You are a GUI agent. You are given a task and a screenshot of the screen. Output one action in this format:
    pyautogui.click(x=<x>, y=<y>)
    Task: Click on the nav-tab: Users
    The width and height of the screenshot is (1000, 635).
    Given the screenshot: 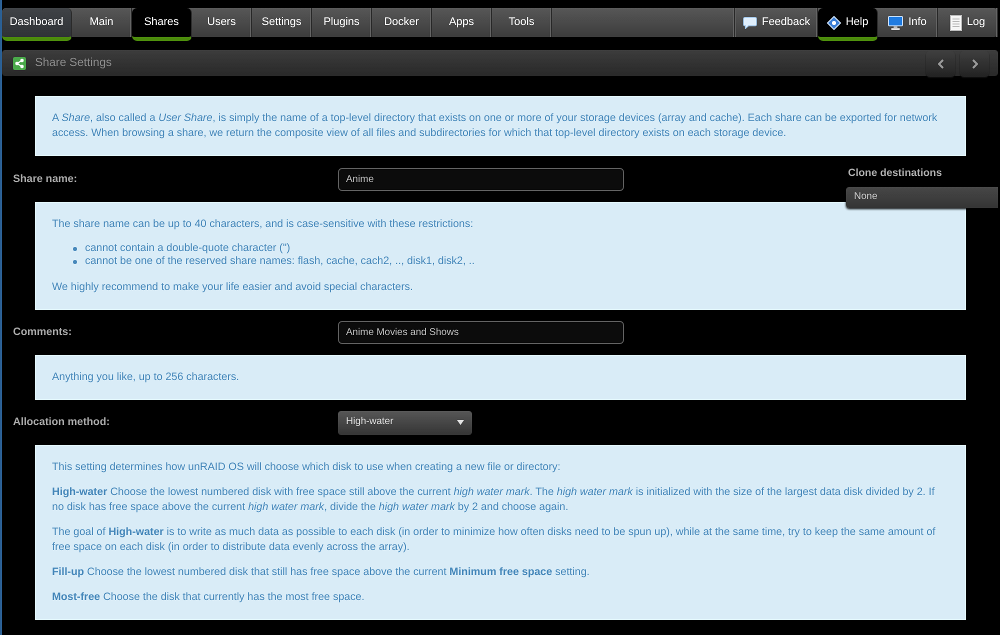 What is the action you would take?
    pyautogui.click(x=222, y=22)
    